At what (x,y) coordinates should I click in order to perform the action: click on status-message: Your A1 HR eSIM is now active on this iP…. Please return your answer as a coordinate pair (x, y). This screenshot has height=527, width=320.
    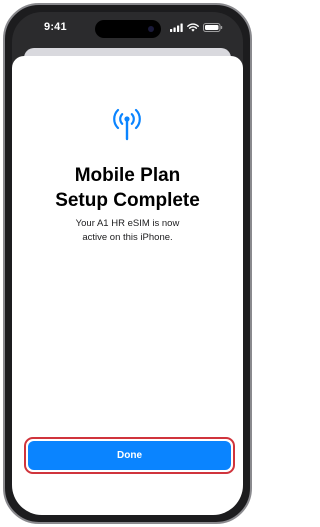
    Looking at the image, I should click on (127, 231).